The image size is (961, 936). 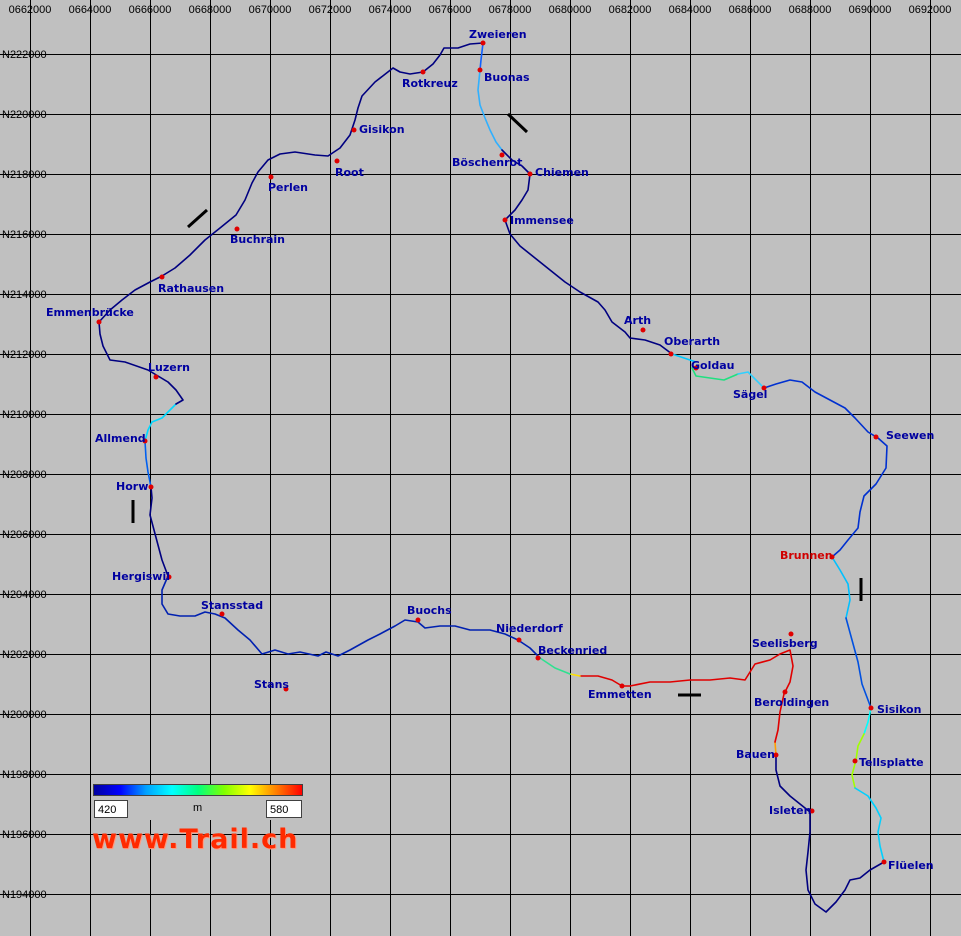 What do you see at coordinates (257, 239) in the screenshot?
I see `place-label: Buchrain` at bounding box center [257, 239].